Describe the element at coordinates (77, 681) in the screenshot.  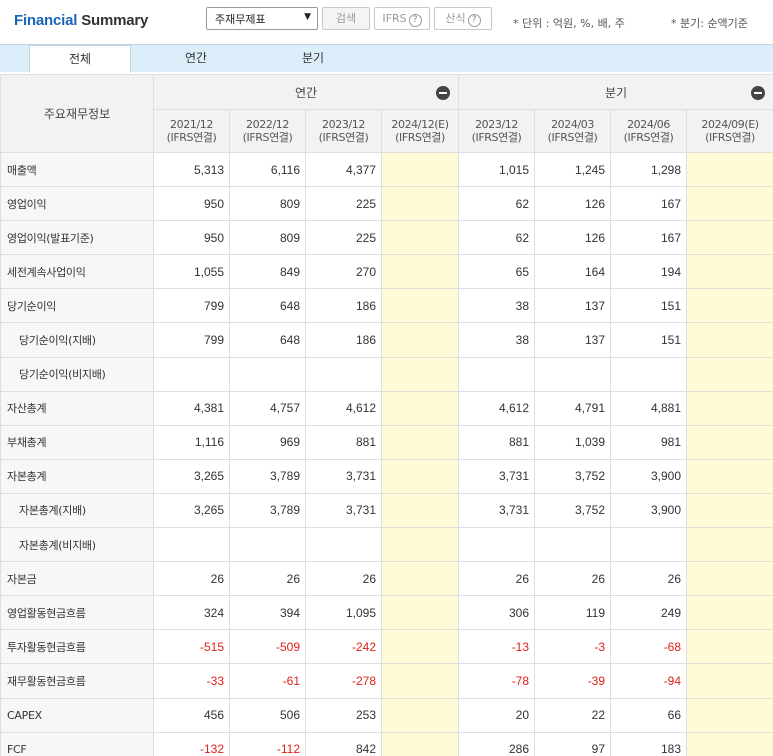
I see `row-label: 재무활동현금흐름` at that location.